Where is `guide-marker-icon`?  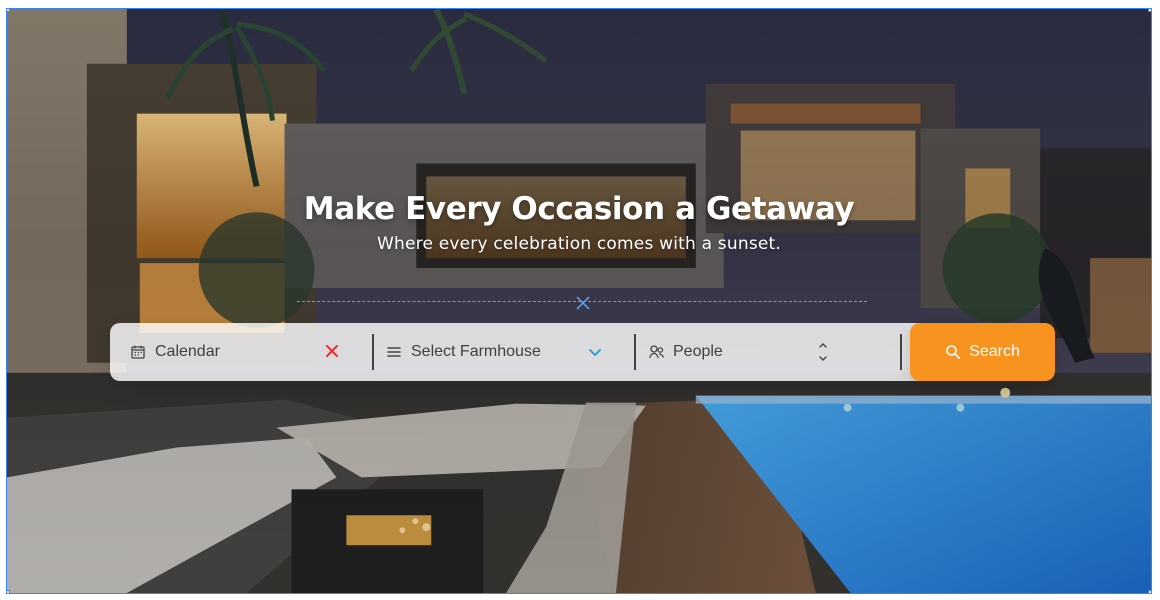
guide-marker-icon is located at coordinates (583, 303).